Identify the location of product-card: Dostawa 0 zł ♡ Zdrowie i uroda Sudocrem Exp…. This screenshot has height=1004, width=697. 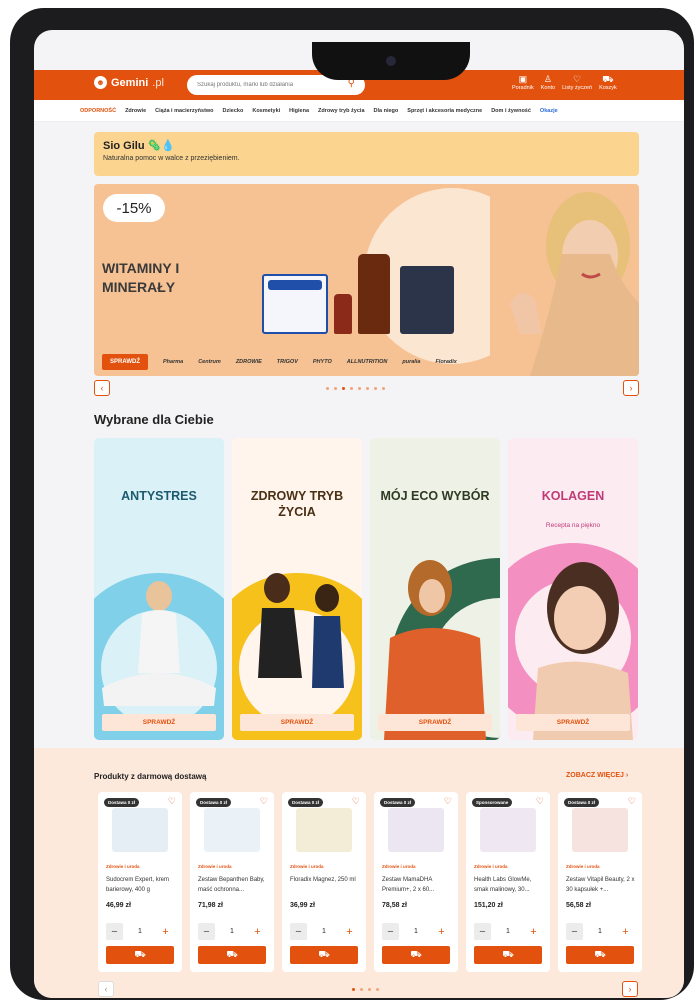
(140, 882).